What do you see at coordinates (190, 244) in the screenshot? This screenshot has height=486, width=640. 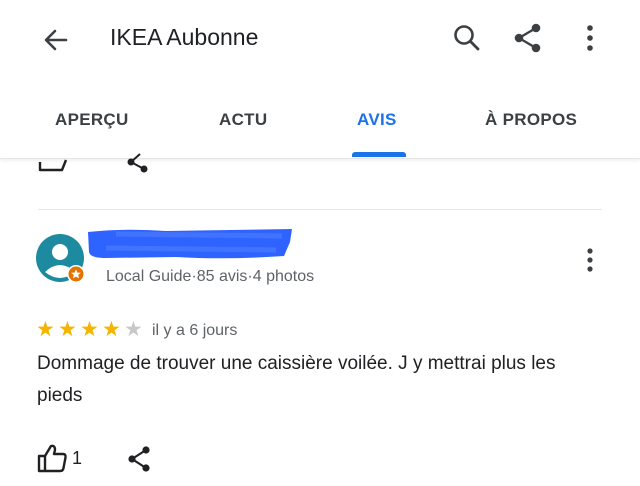 I see `author-name-redaction` at bounding box center [190, 244].